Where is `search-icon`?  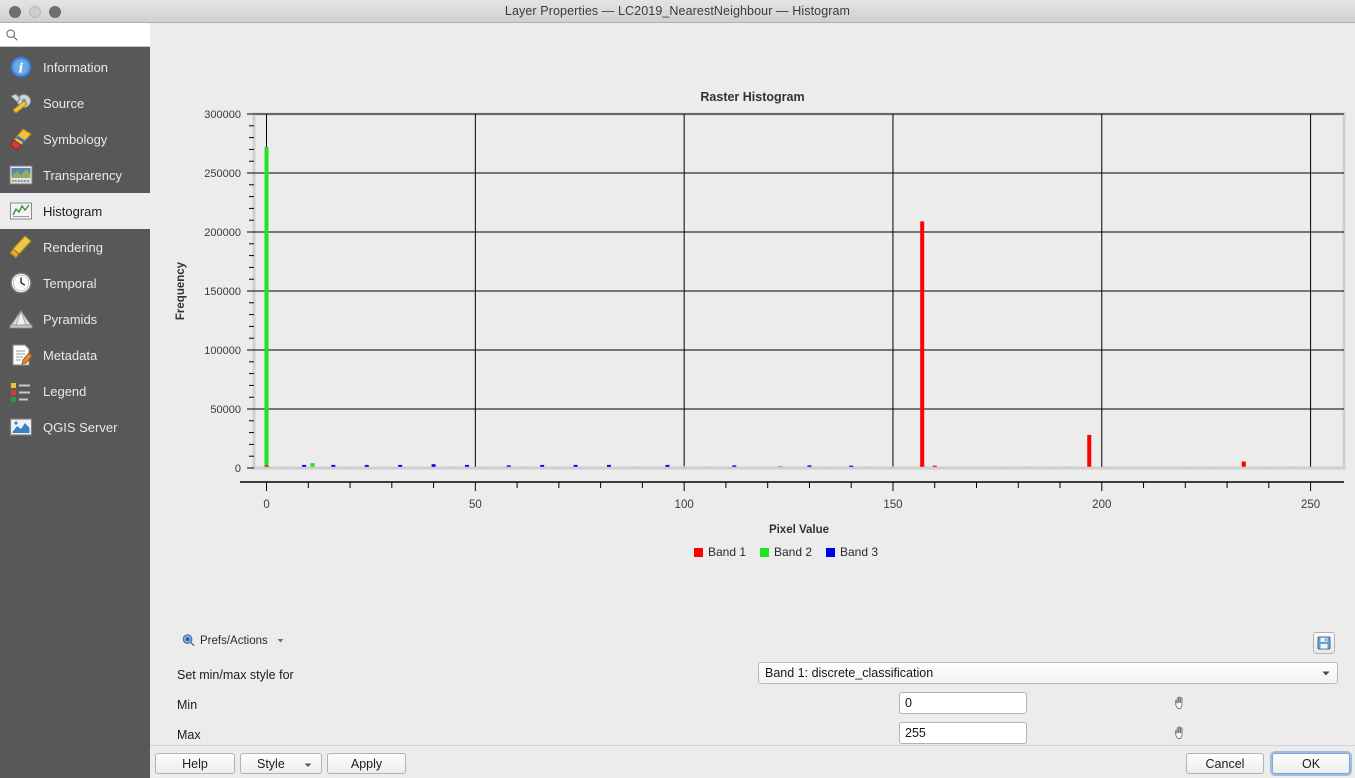 search-icon is located at coordinates (12, 34).